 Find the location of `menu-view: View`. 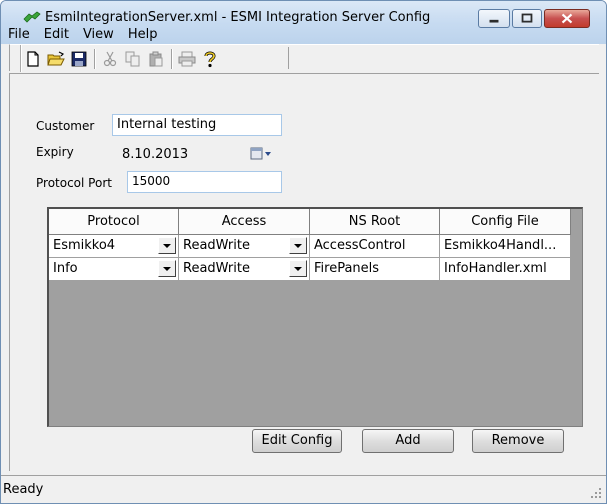

menu-view: View is located at coordinates (98, 34).